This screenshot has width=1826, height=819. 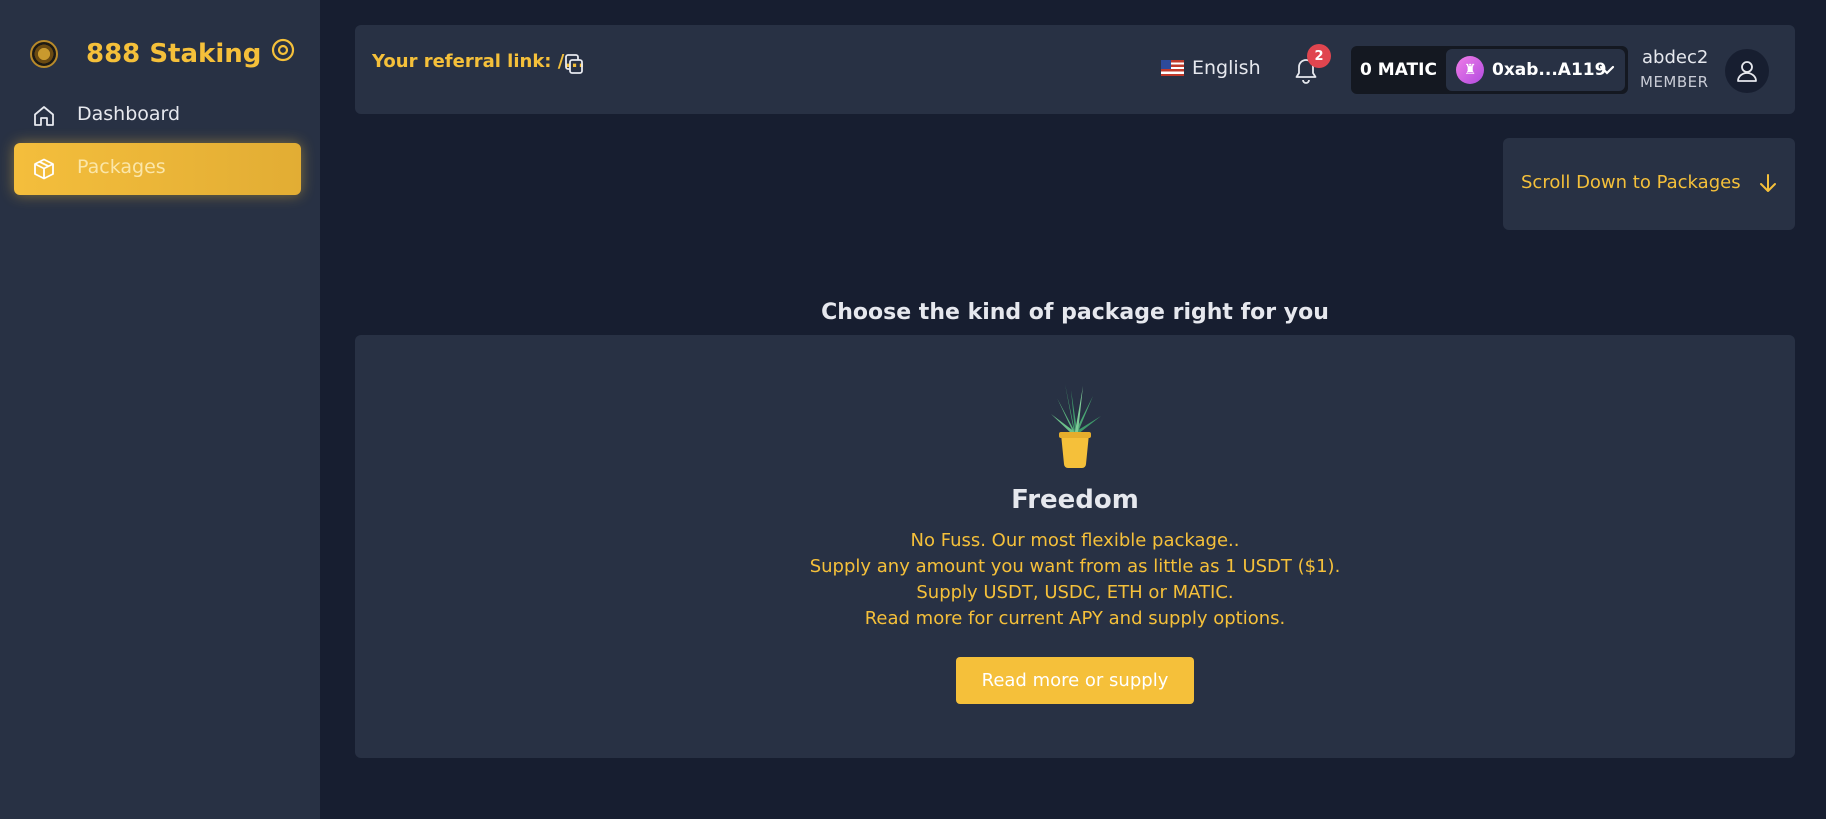 I want to click on package-description-line: No Fuss. Our most flexible package.., so click(x=1075, y=540).